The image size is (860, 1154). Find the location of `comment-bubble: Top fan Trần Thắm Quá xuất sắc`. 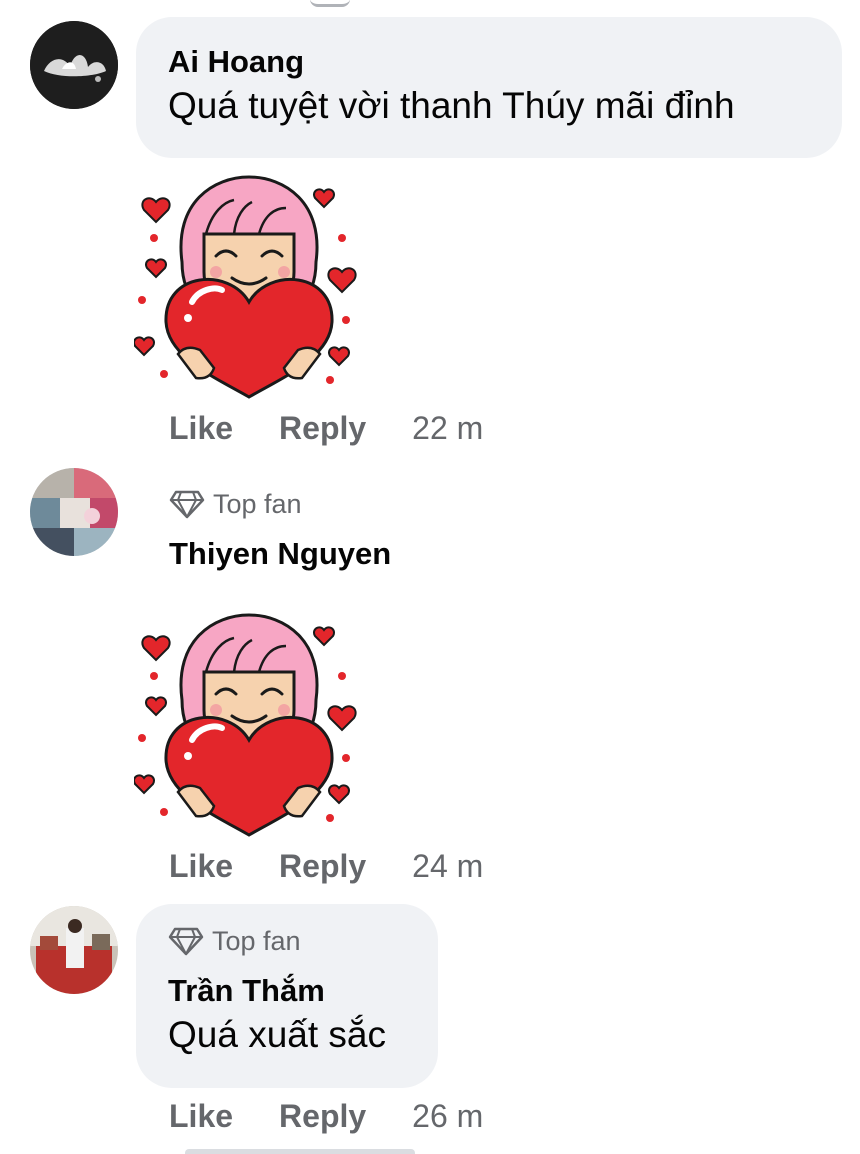

comment-bubble: Top fan Trần Thắm Quá xuất sắc is located at coordinates (287, 996).